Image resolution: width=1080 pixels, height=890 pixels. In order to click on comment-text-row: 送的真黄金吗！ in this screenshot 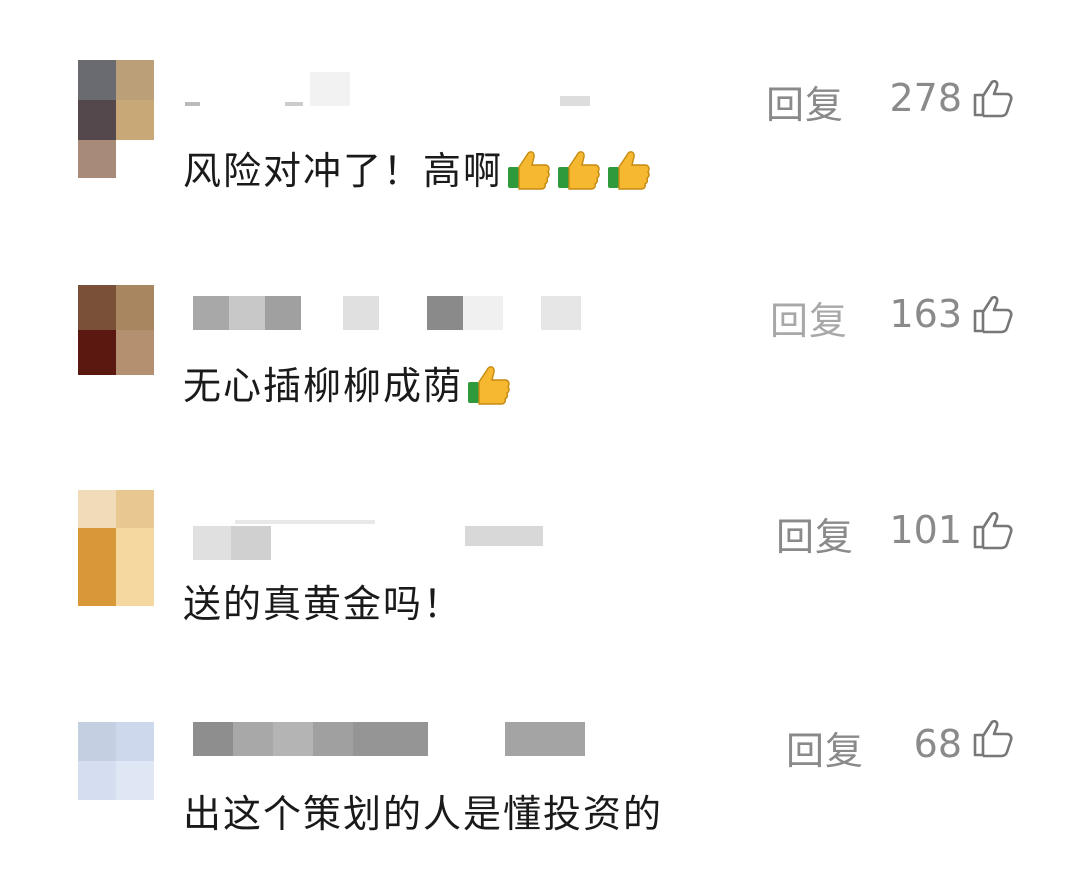, I will do `click(323, 600)`.